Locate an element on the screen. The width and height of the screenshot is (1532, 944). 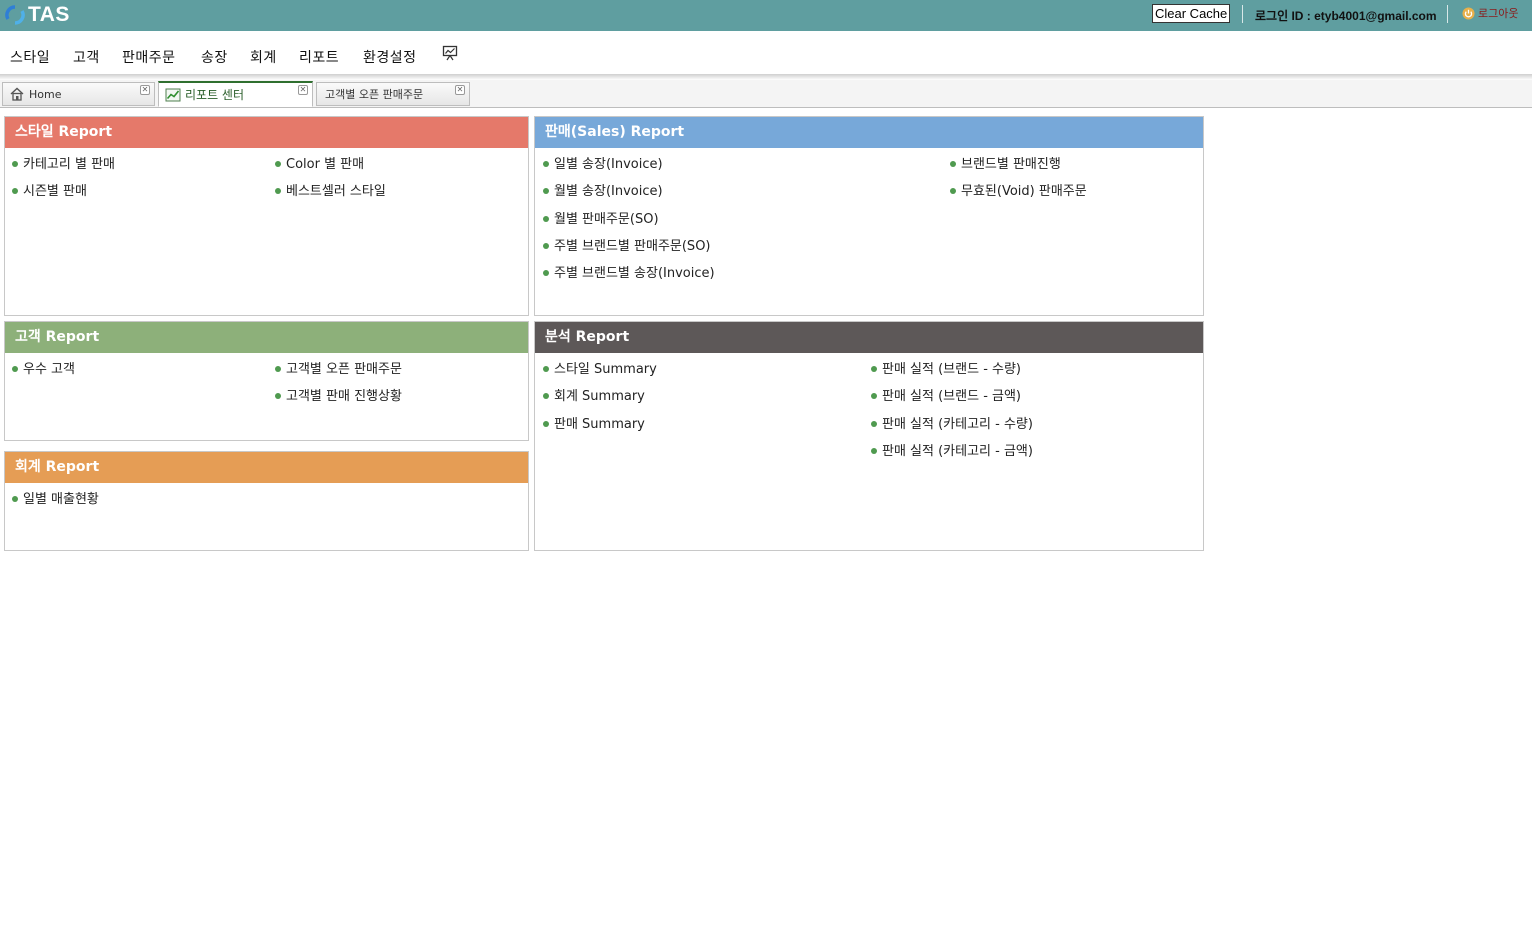
report-link: 무효된(Void) 판매주문 is located at coordinates (1018, 189).